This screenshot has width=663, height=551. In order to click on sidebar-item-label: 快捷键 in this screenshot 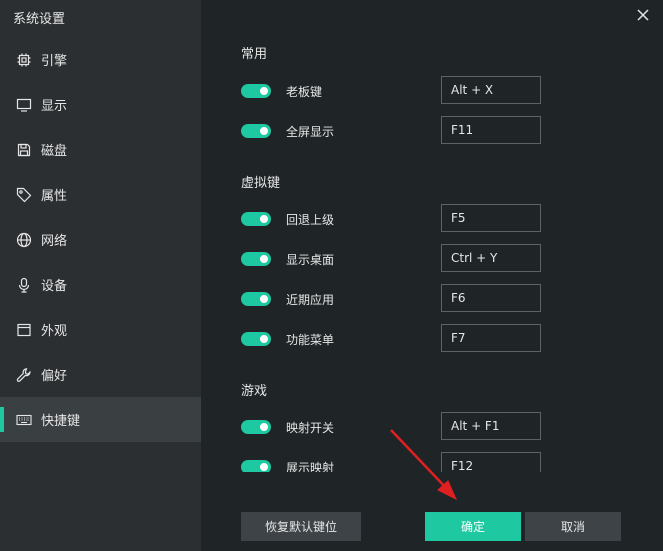, I will do `click(61, 421)`.